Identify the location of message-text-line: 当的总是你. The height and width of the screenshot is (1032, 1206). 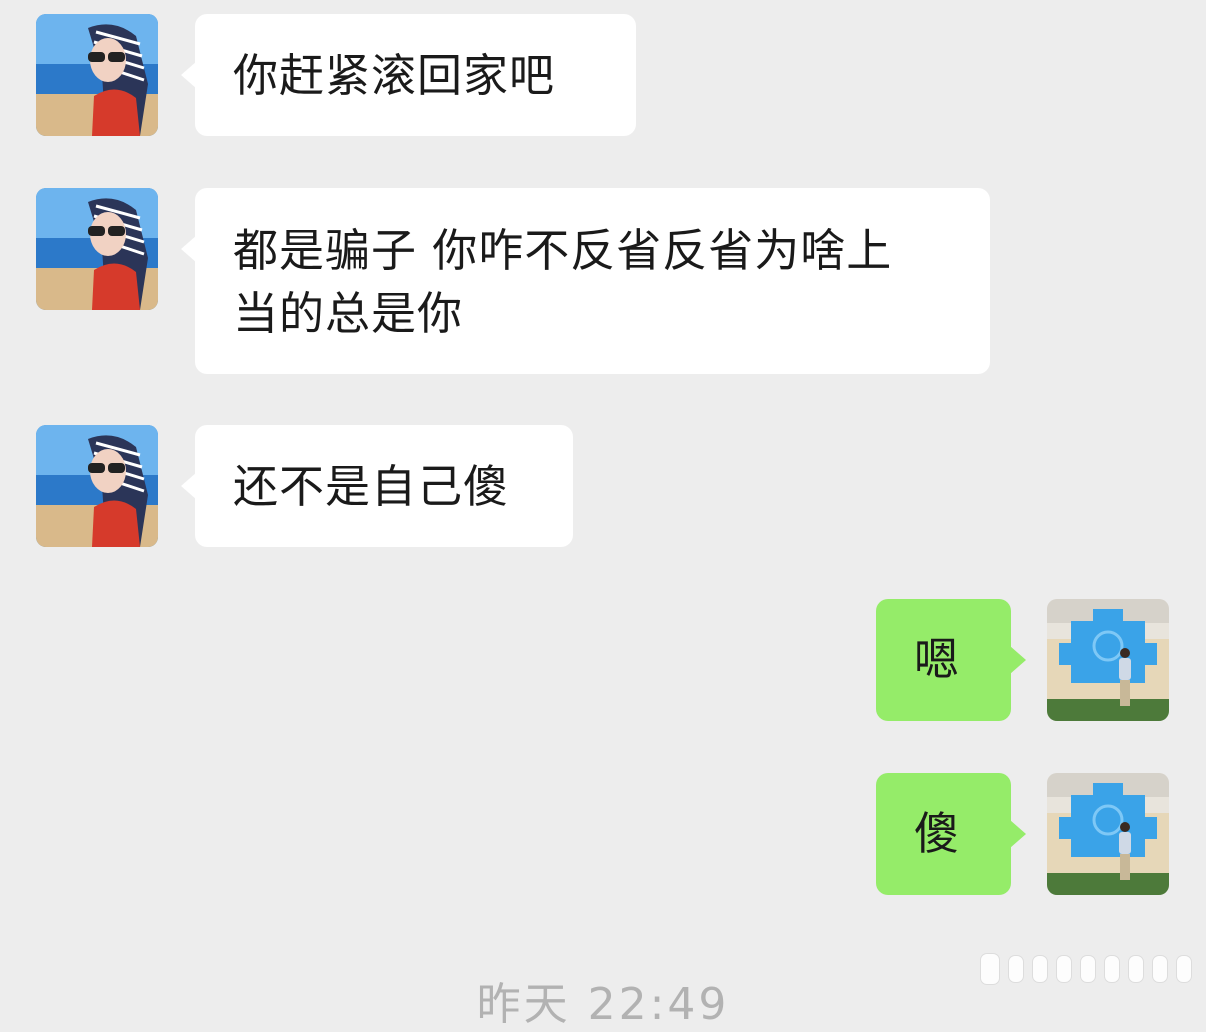
(348, 313).